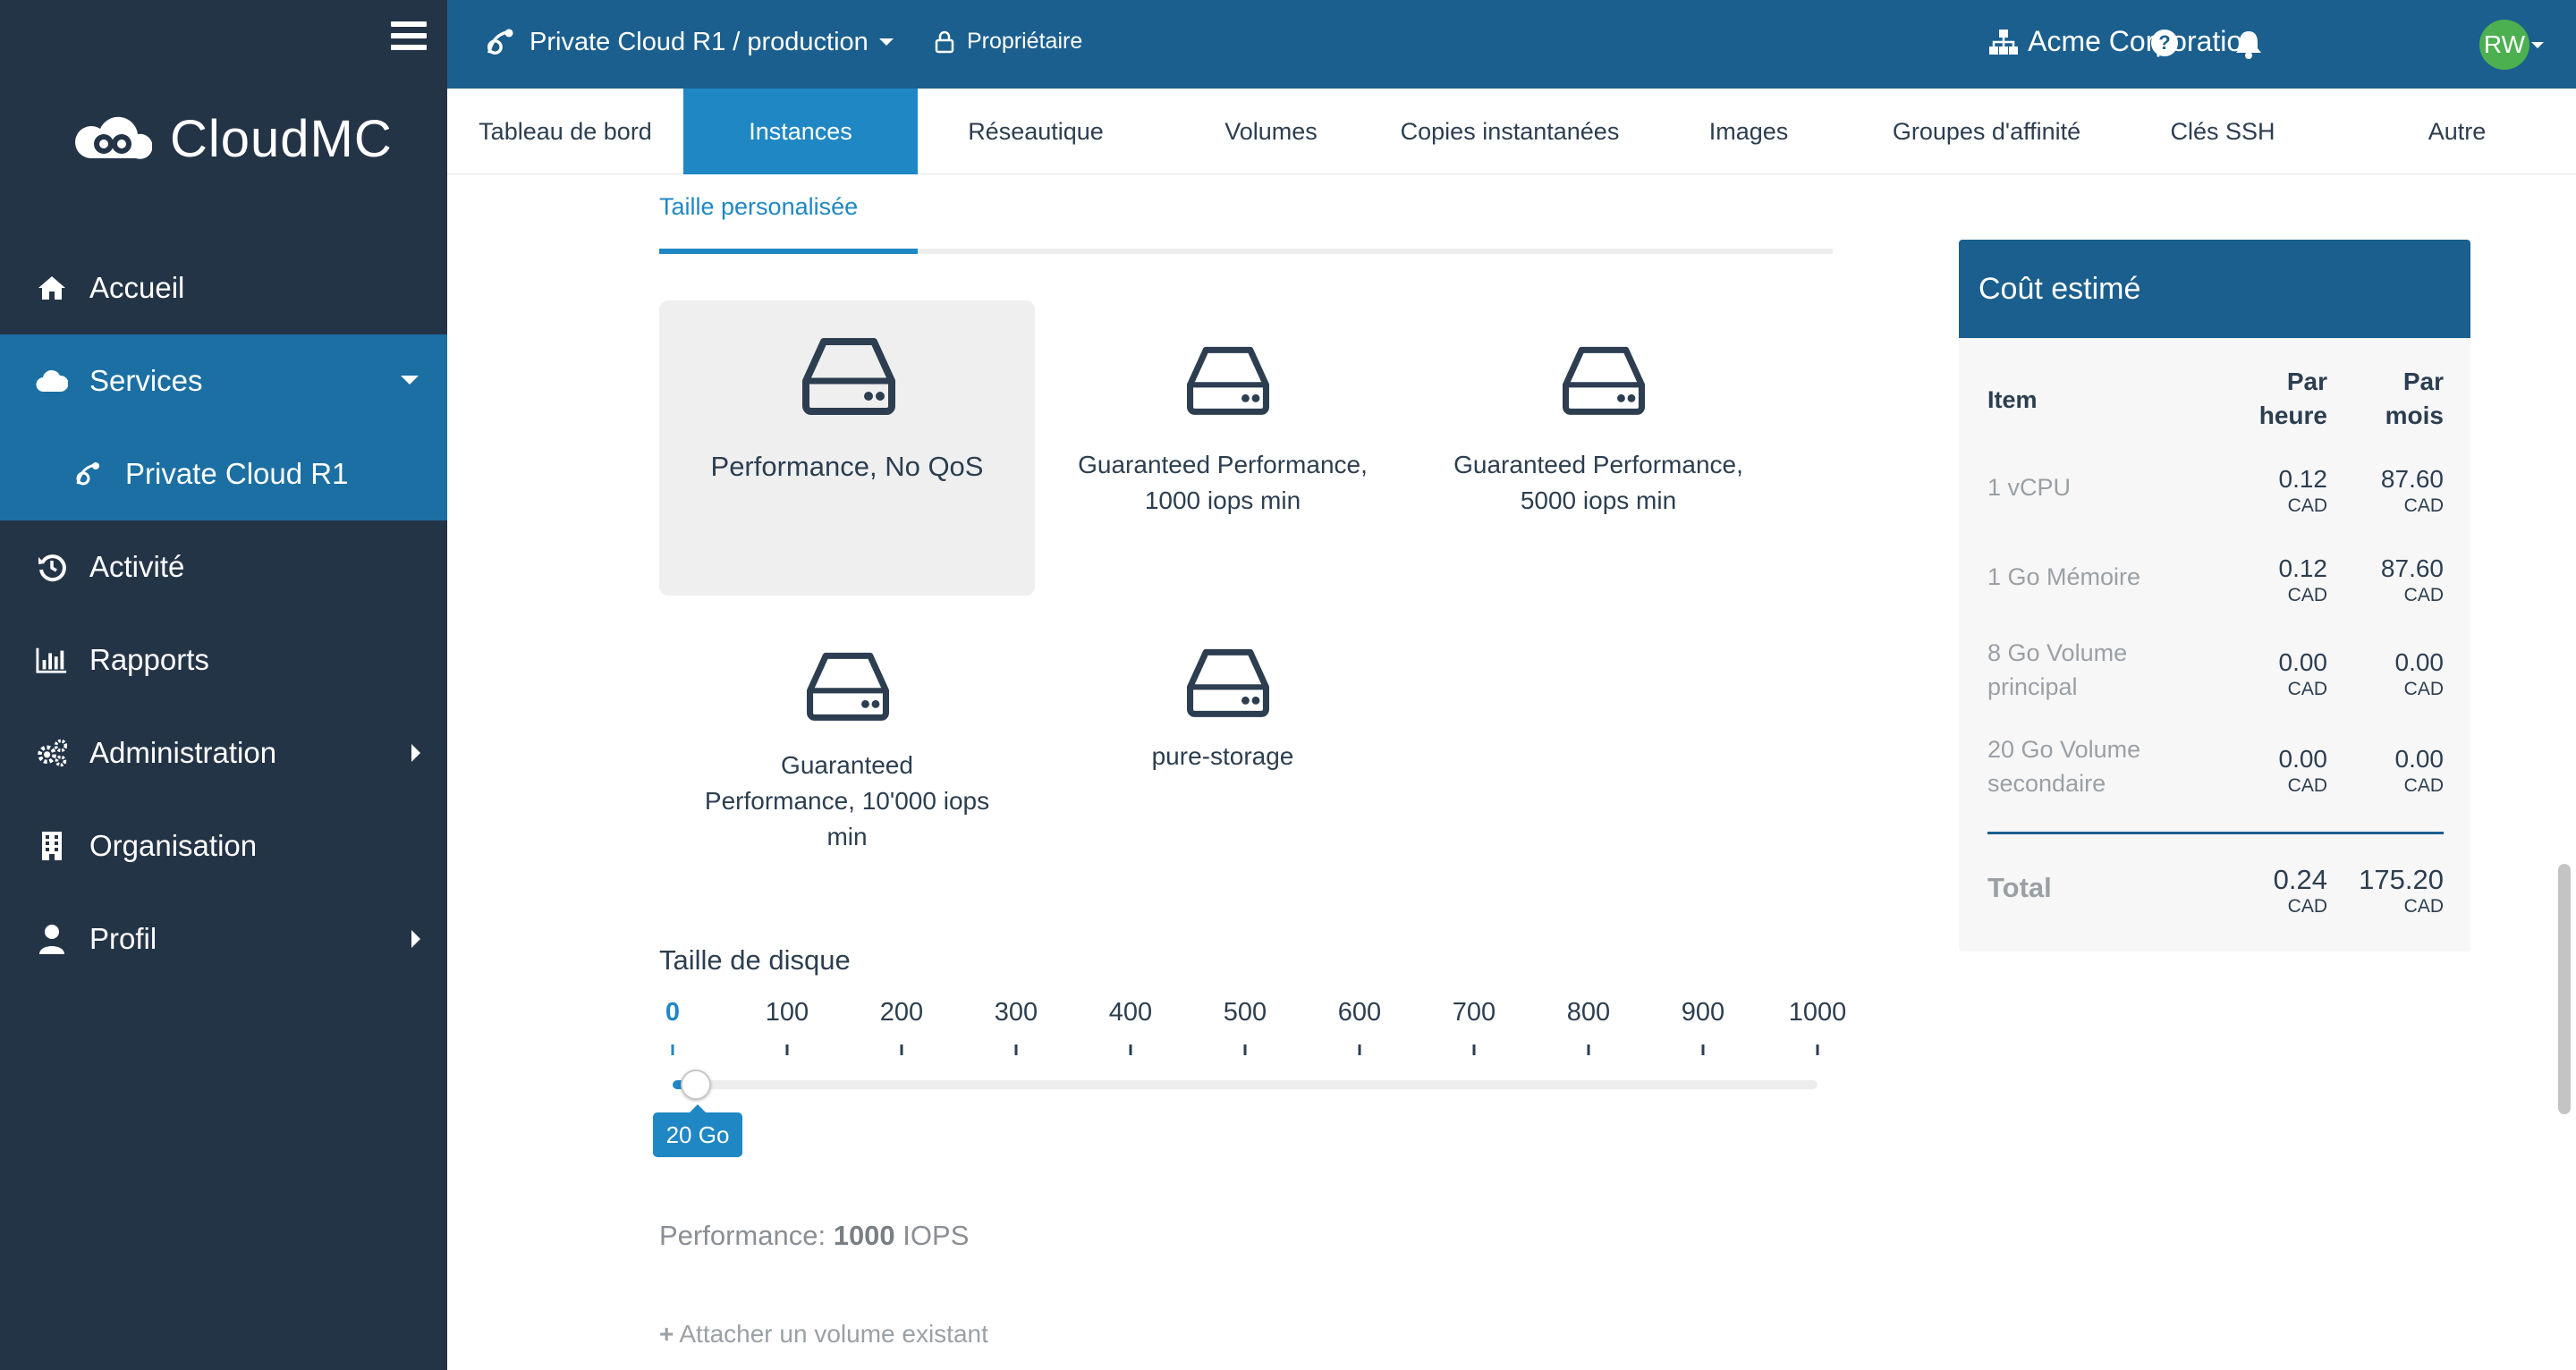 The width and height of the screenshot is (2576, 1370). What do you see at coordinates (758, 207) in the screenshot?
I see `tab-taille-personalisee: Taille personalisée` at bounding box center [758, 207].